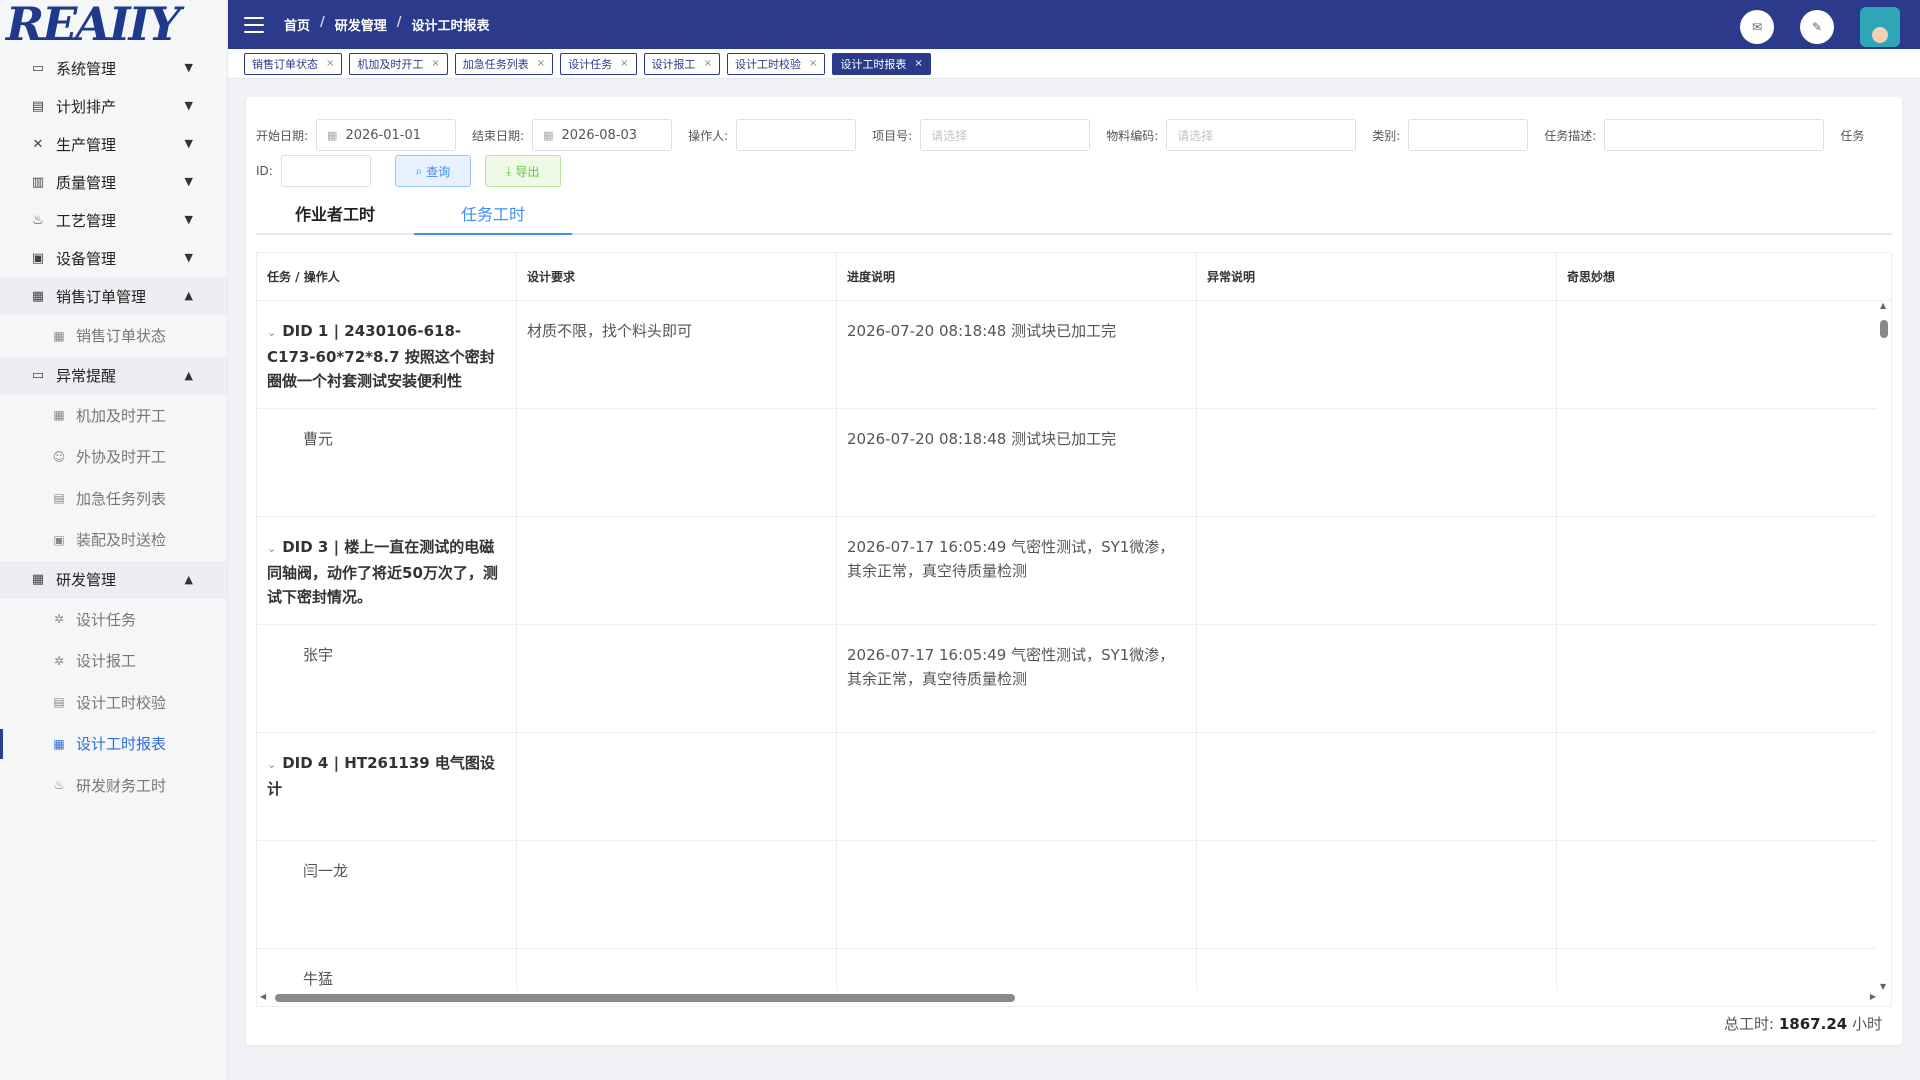 This screenshot has width=1920, height=1080. Describe the element at coordinates (677, 276) in the screenshot. I see `column-header-requirement: 设计要求` at that location.